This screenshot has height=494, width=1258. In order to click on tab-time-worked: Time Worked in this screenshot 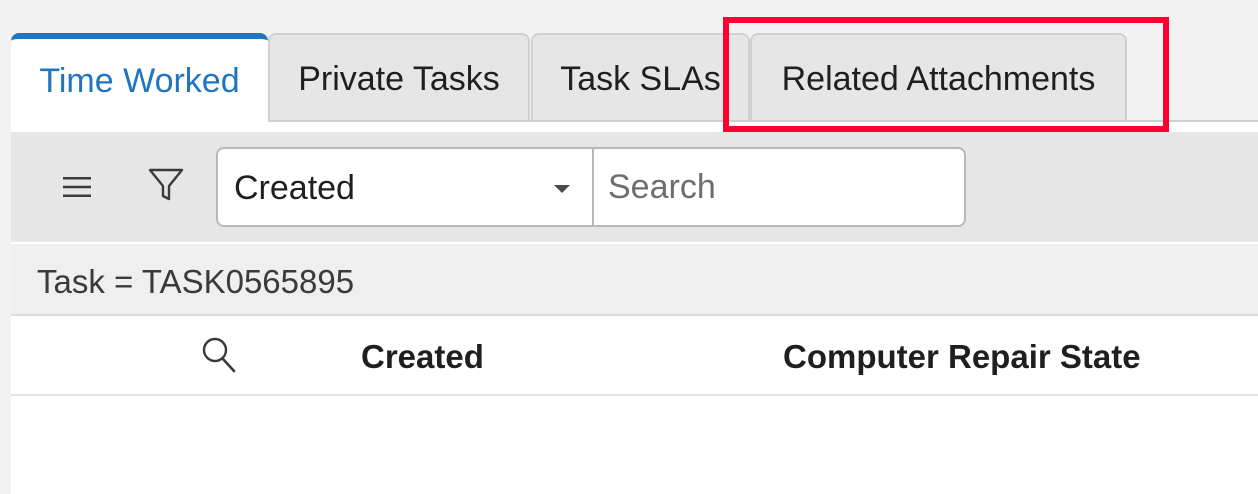, I will do `click(139, 79)`.